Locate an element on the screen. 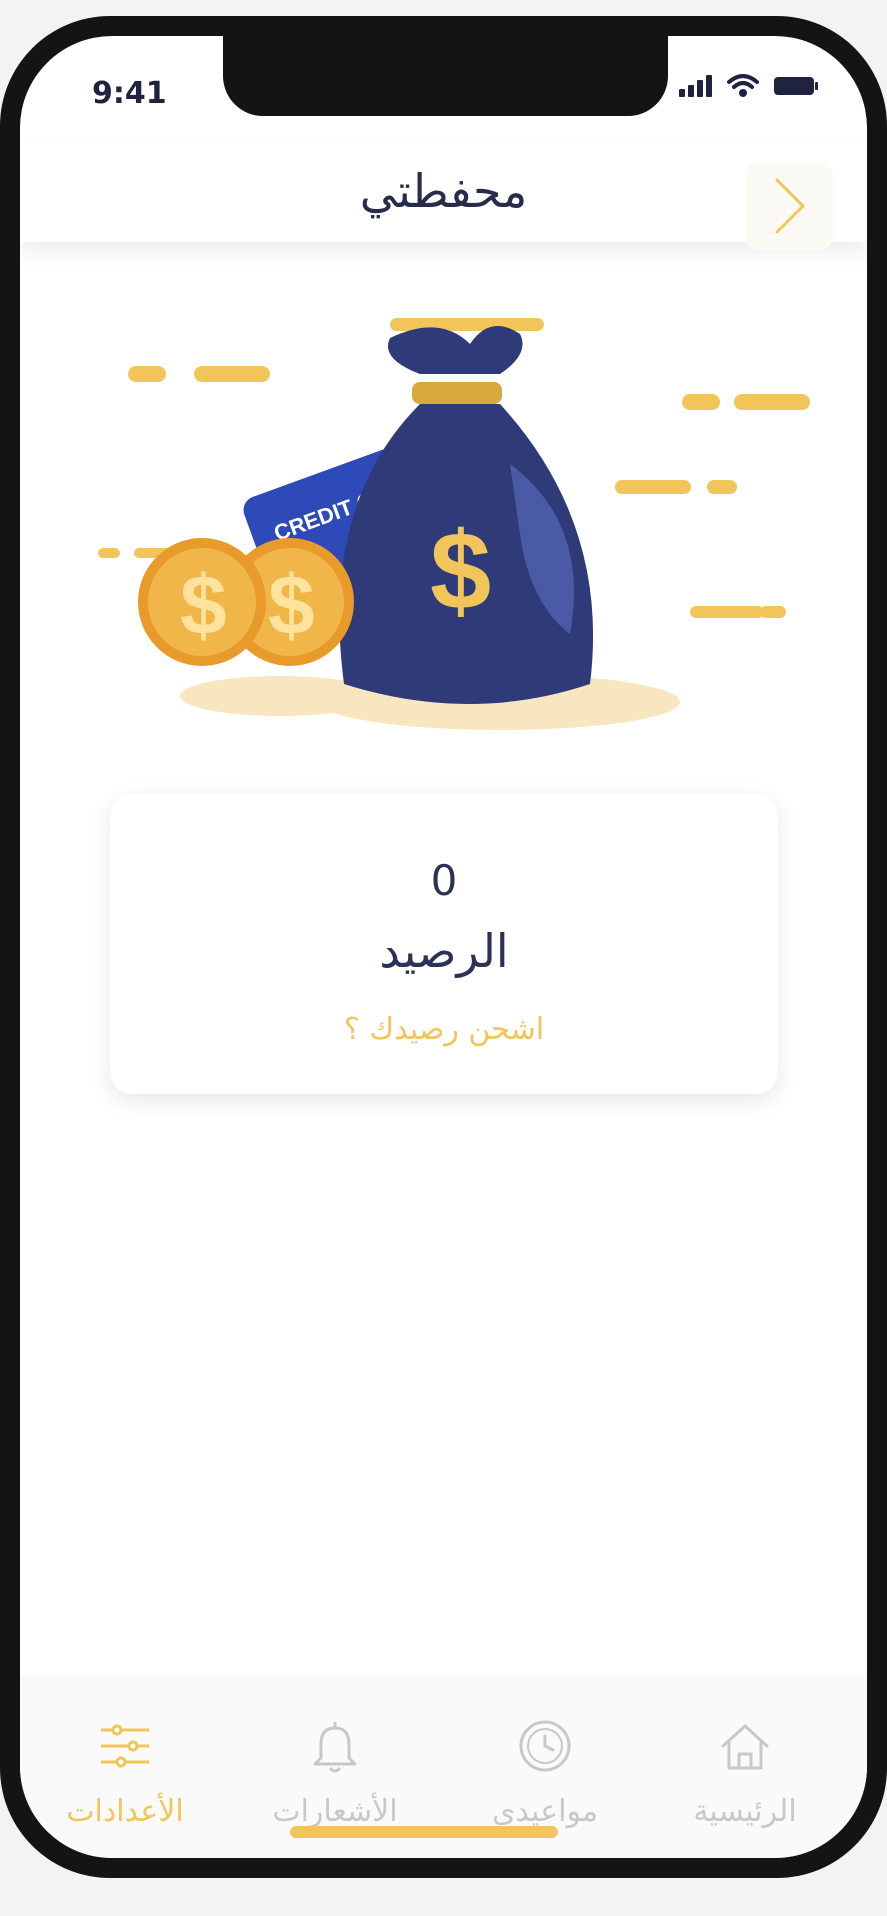  home-icon is located at coordinates (745, 1747).